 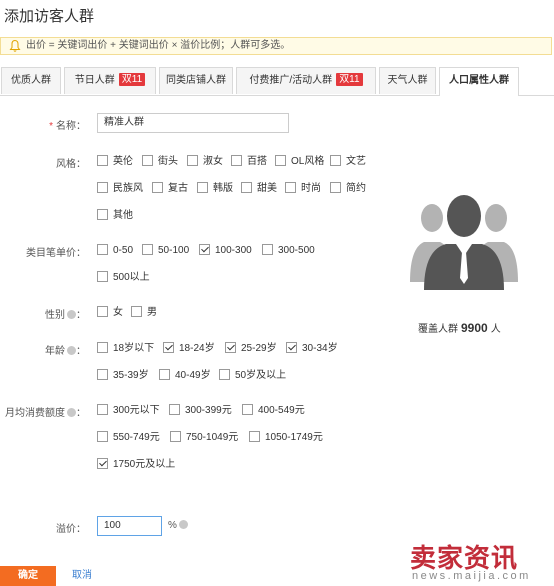 I want to click on style-option: 百搭, so click(x=249, y=162).